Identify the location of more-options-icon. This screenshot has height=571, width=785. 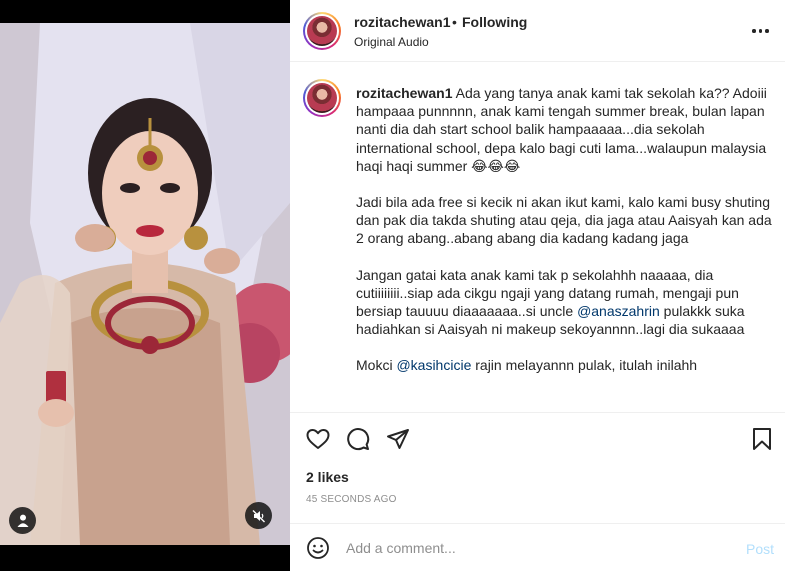
(761, 31).